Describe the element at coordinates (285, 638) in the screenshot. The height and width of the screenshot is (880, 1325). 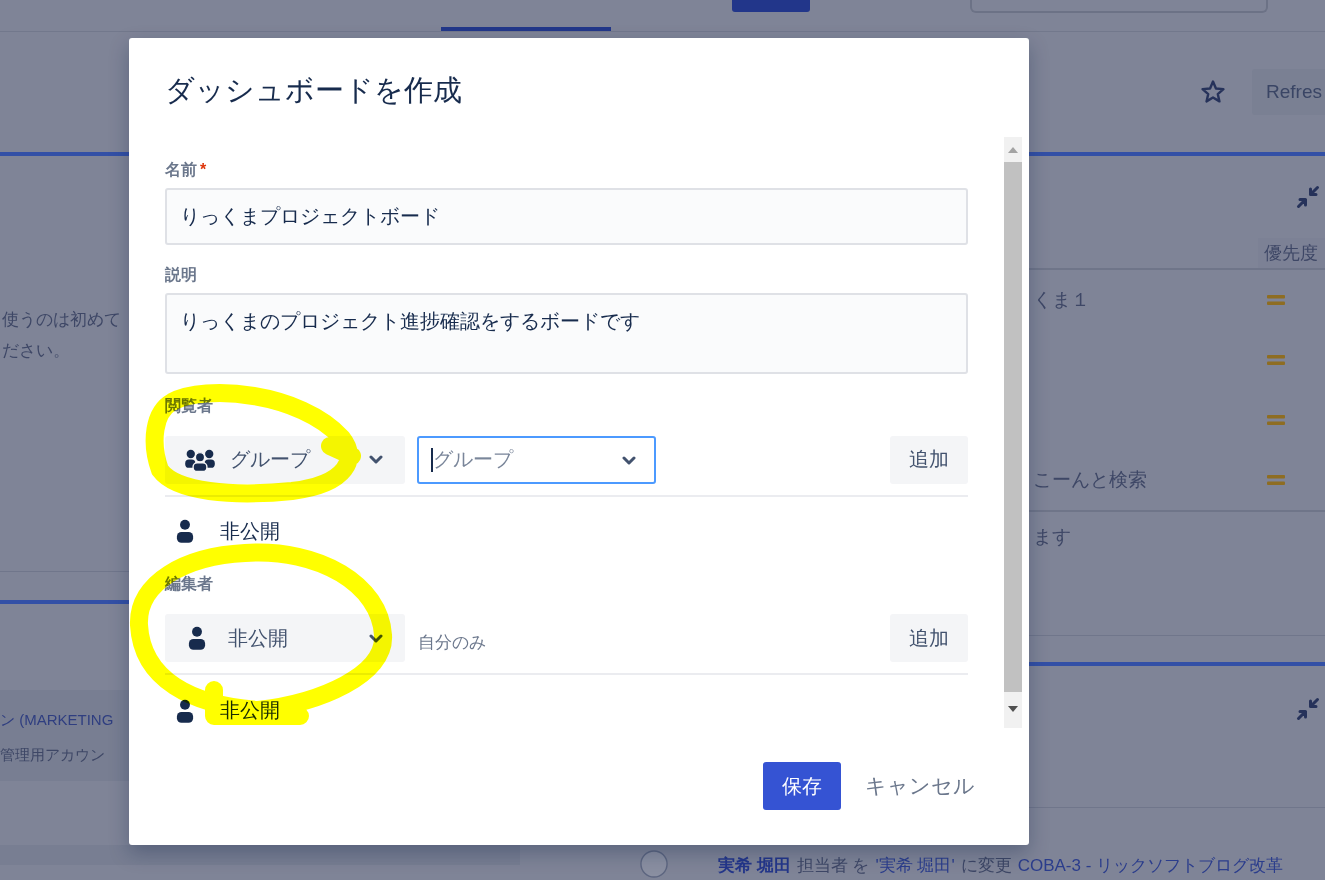
I see `share-type-select: 非公開` at that location.